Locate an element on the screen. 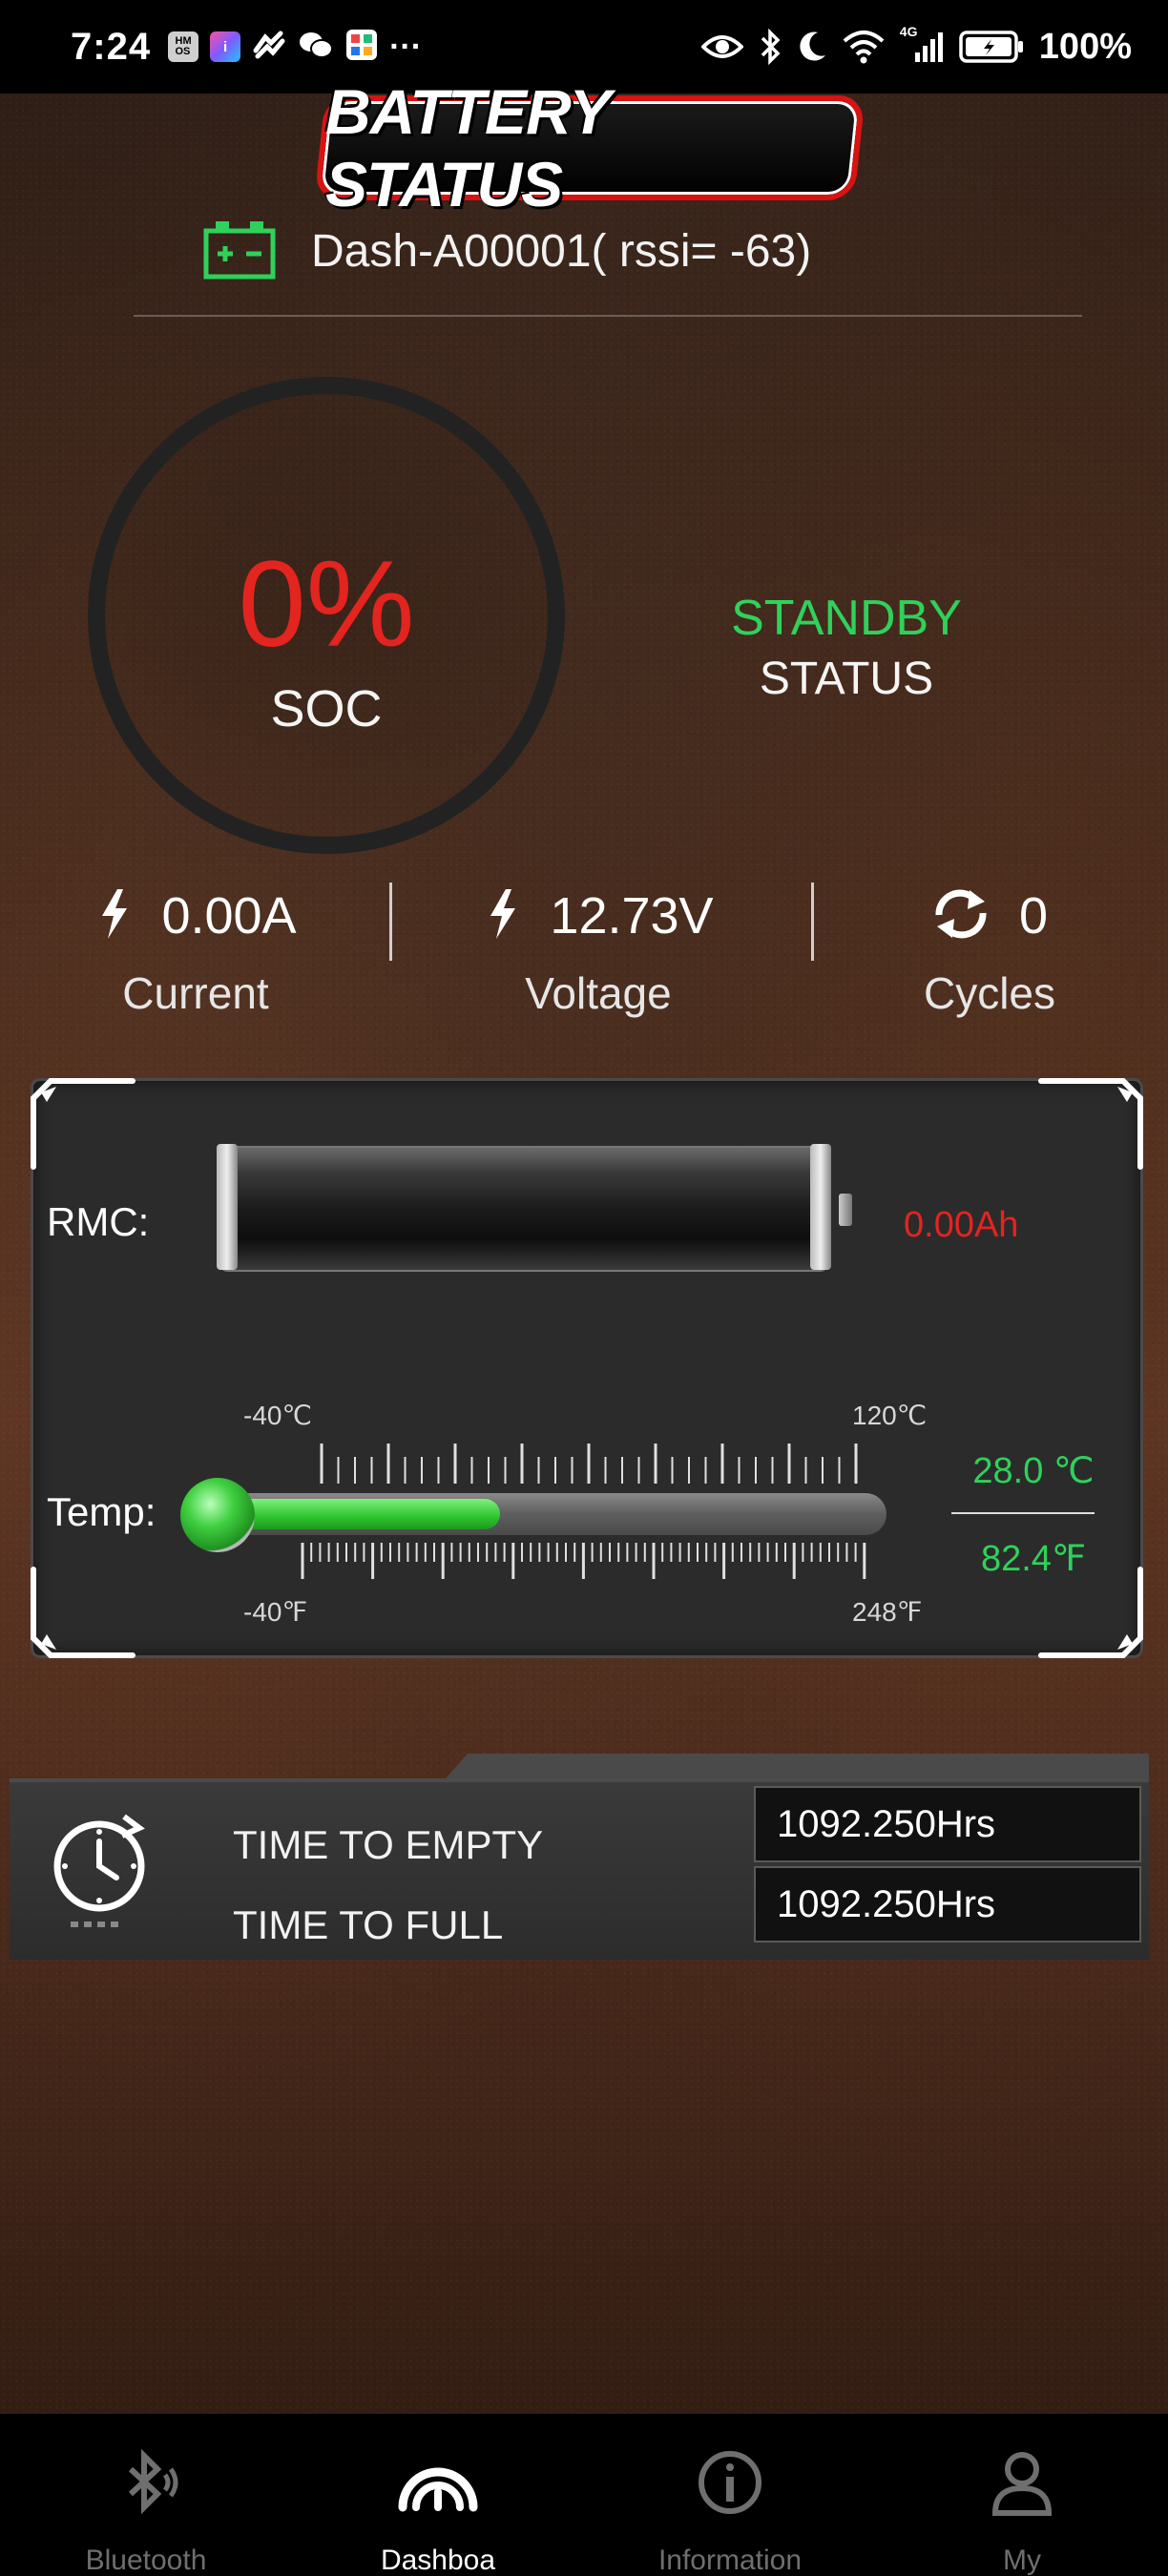 Image resolution: width=1168 pixels, height=2576 pixels. nav-item-my: My is located at coordinates (1022, 2495).